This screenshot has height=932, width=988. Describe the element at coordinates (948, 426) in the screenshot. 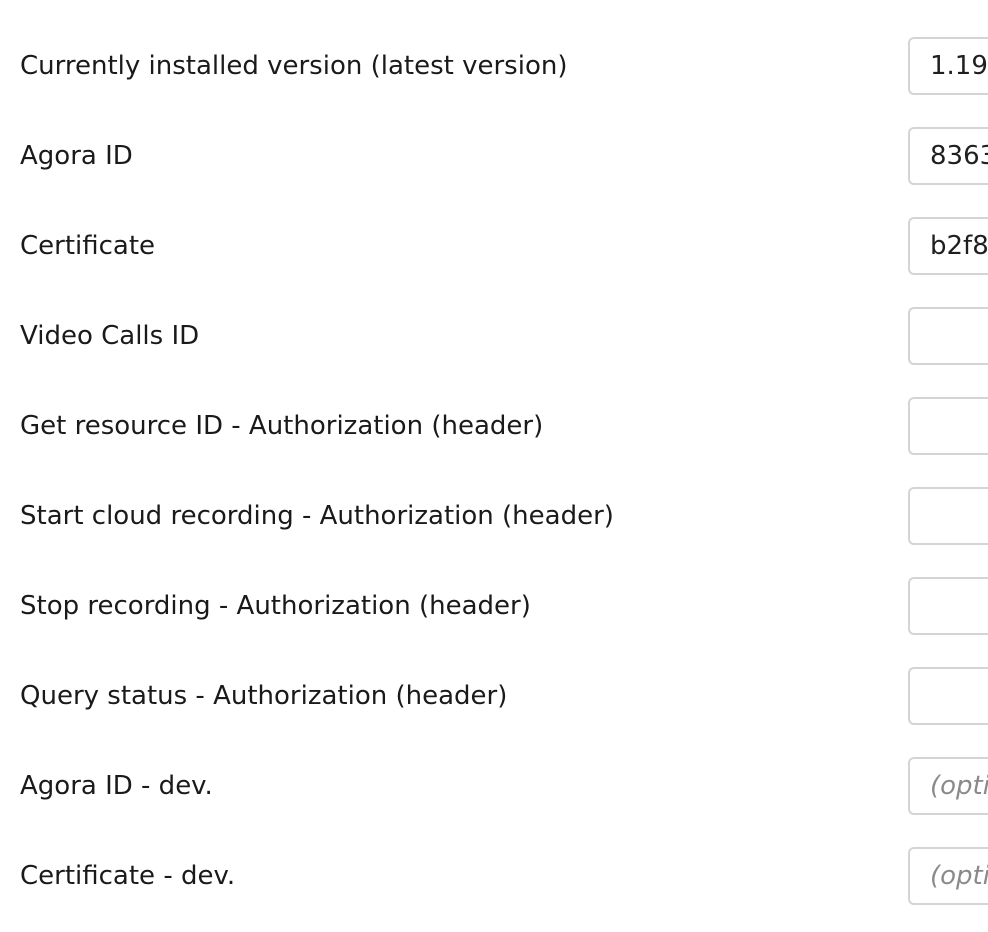

I see `get-resource-auth-field` at that location.